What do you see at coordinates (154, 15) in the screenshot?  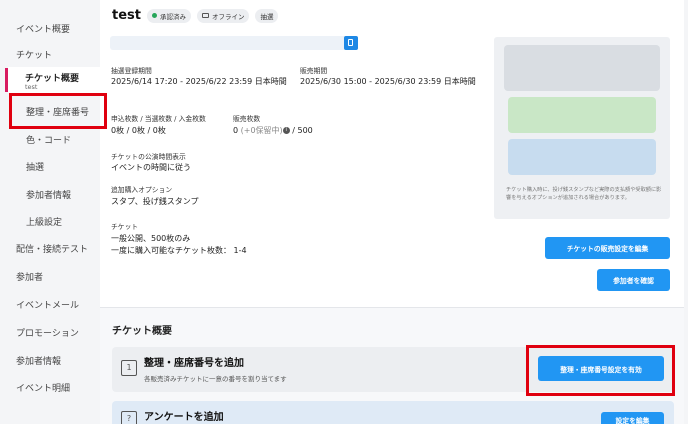 I see `status-dot-icon` at bounding box center [154, 15].